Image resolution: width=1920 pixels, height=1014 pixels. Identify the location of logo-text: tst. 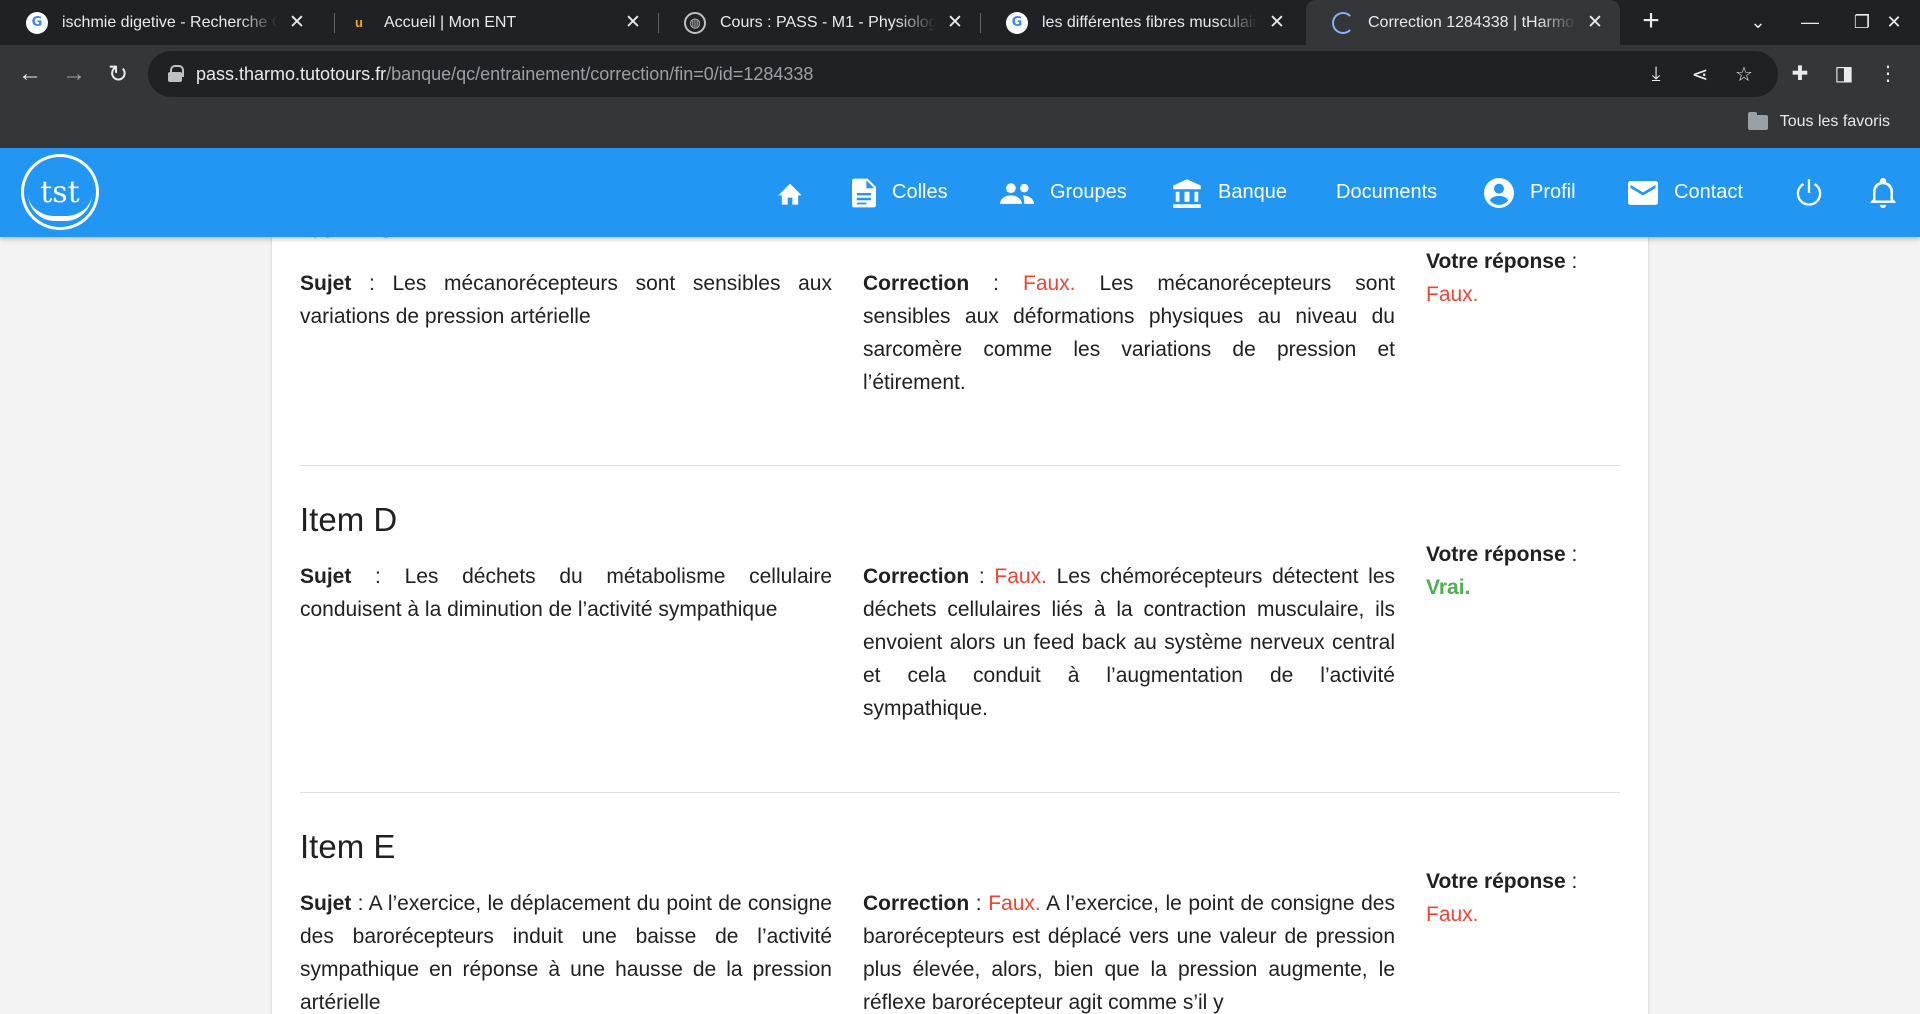
(60, 192).